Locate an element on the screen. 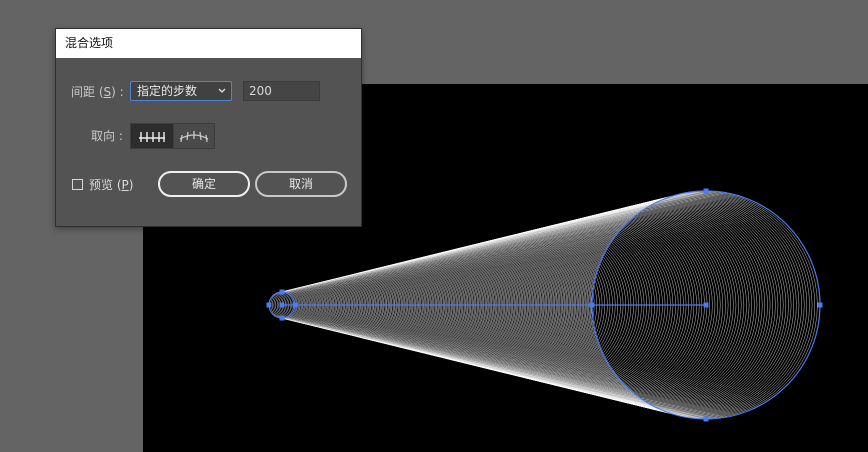 The width and height of the screenshot is (868, 452). align-to-path-button is located at coordinates (193, 136).